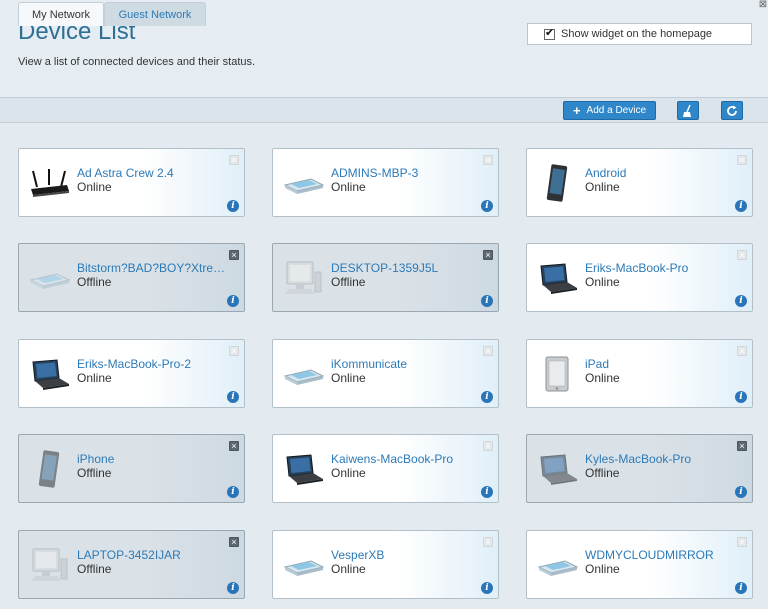 The width and height of the screenshot is (768, 609). Describe the element at coordinates (639, 564) in the screenshot. I see `device-tile: WDMYCLOUDMIRROR Online × i` at that location.